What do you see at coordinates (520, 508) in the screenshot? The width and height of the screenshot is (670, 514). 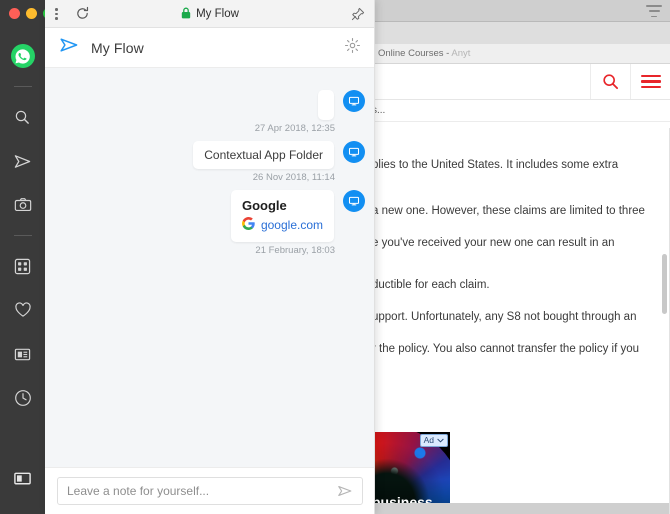 I see `page-bottom-strip` at bounding box center [520, 508].